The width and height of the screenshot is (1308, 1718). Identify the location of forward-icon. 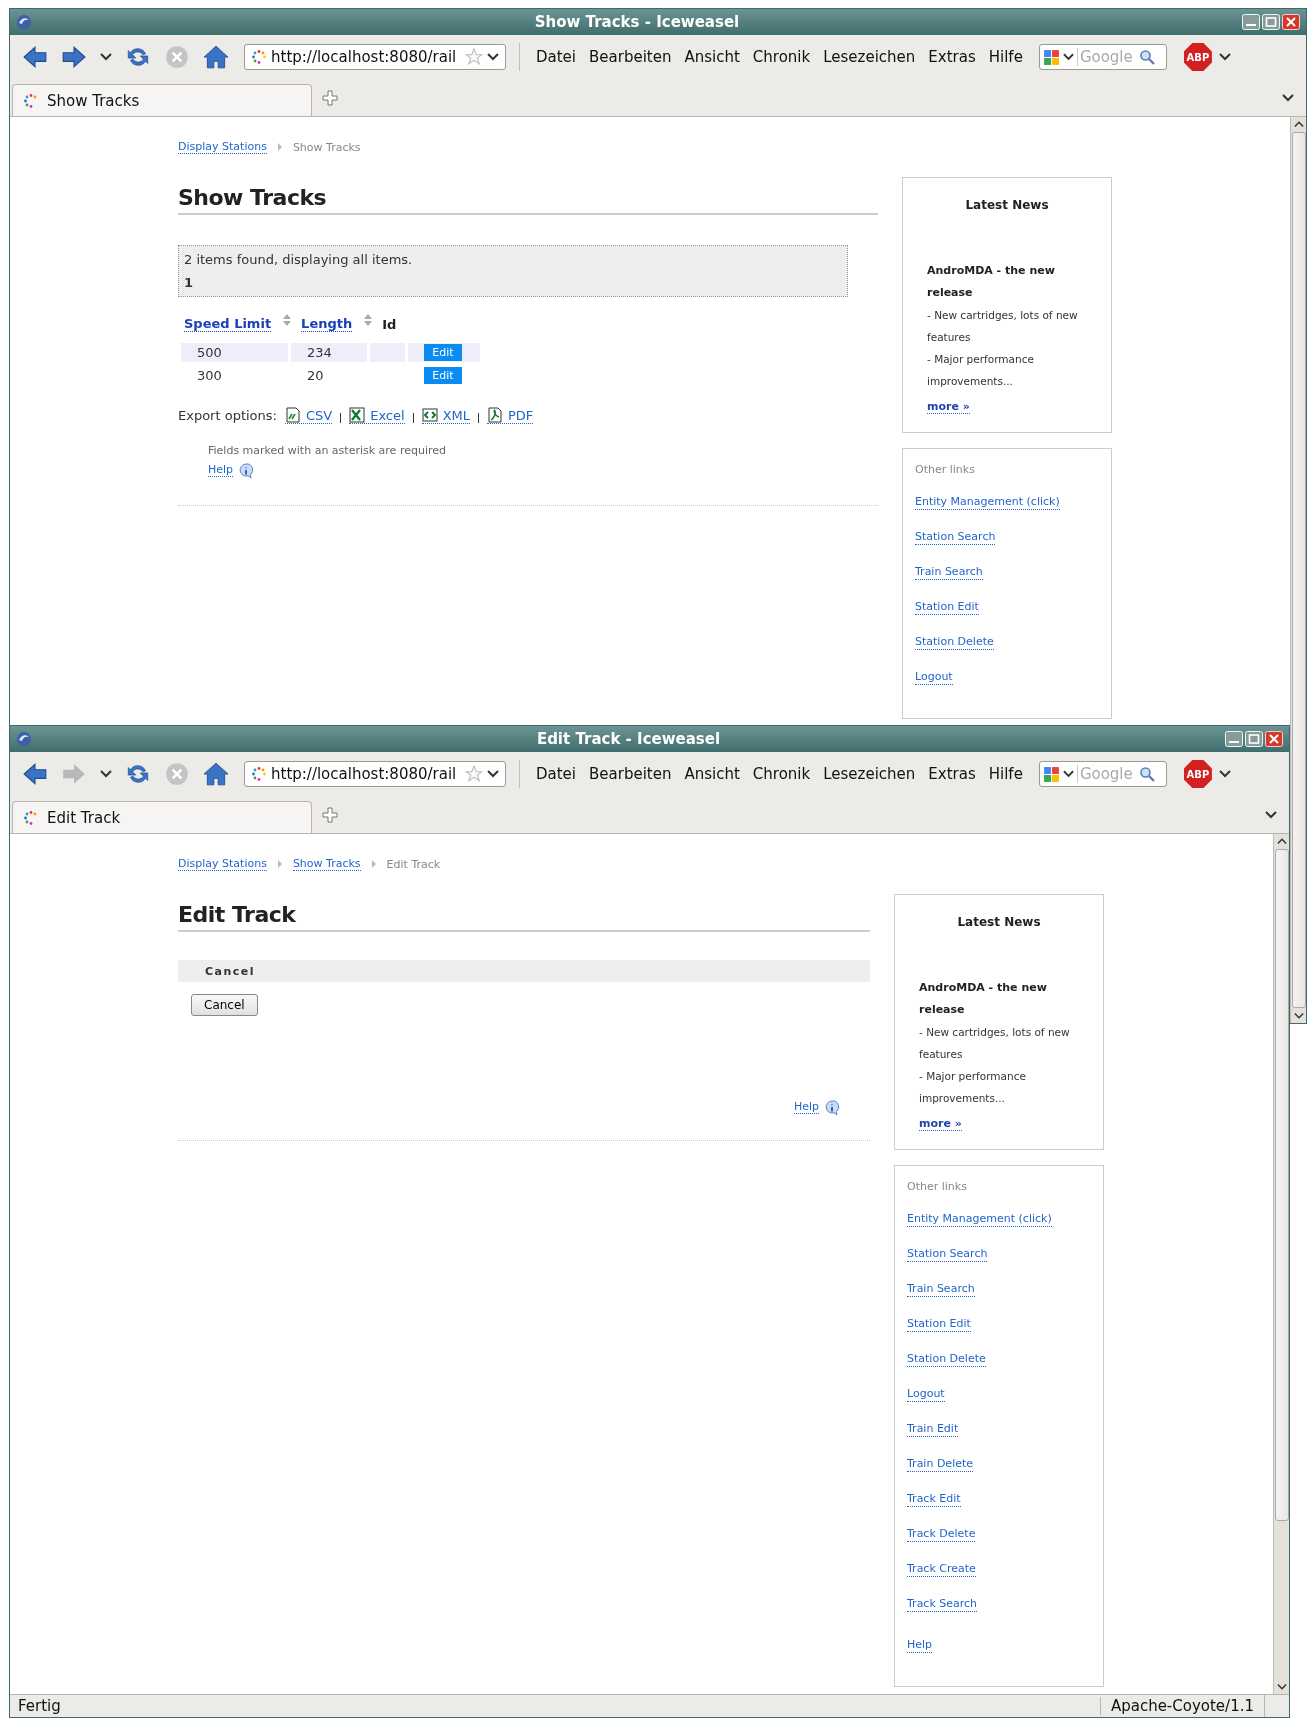
(74, 57).